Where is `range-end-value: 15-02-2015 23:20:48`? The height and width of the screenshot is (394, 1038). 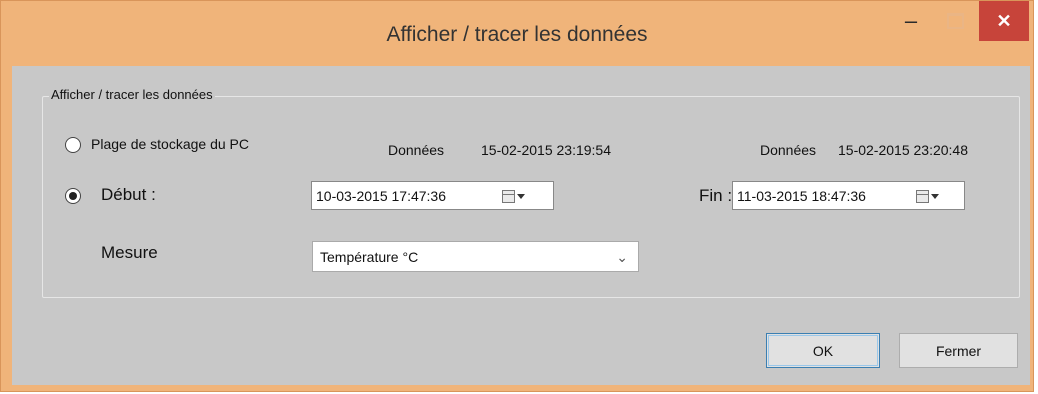
range-end-value: 15-02-2015 23:20:48 is located at coordinates (903, 150).